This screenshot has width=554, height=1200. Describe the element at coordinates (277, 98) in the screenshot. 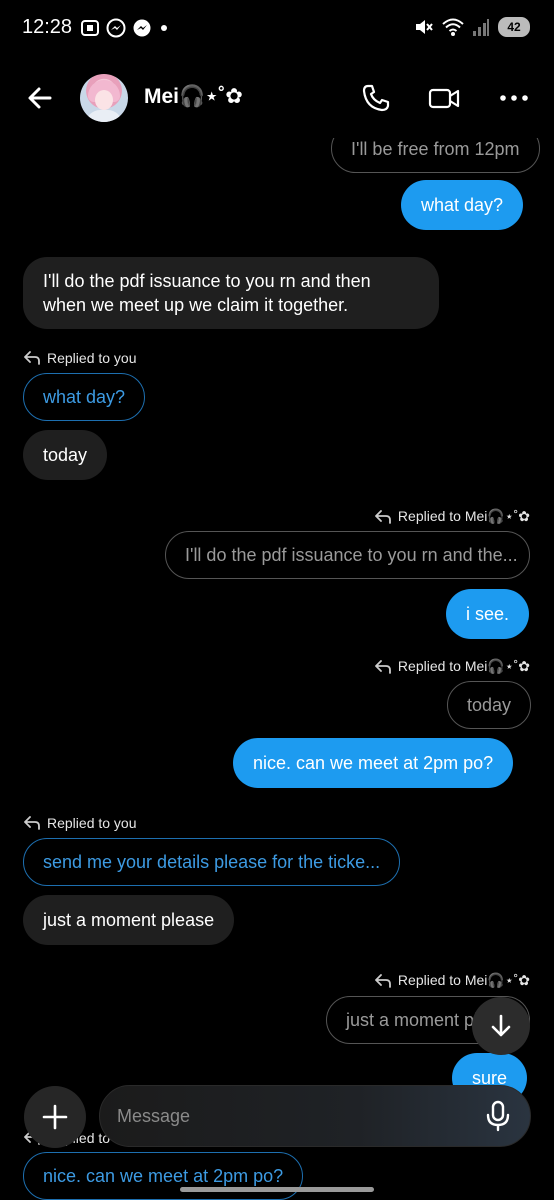

I see `header-backdrop` at that location.